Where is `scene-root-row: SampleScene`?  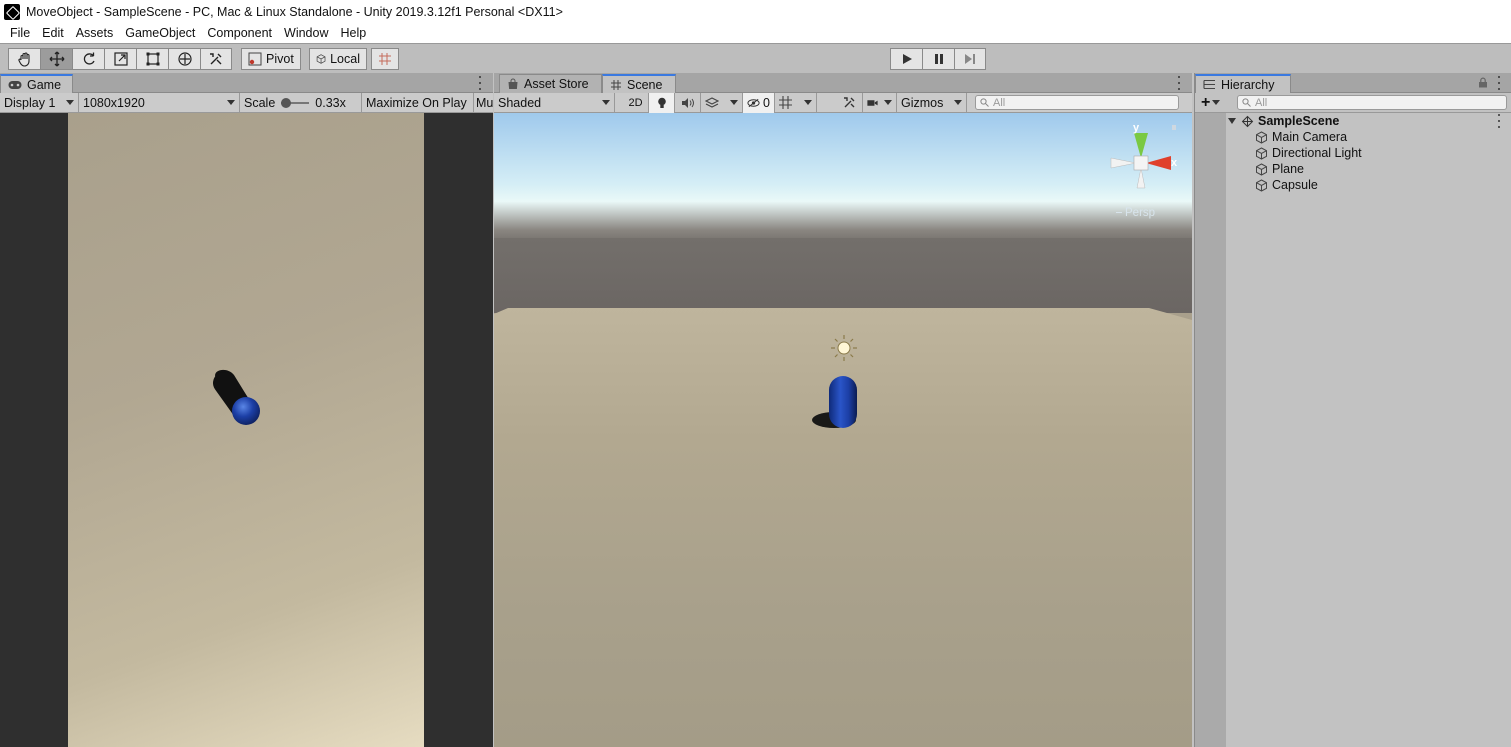
scene-root-row: SampleScene is located at coordinates (1353, 121).